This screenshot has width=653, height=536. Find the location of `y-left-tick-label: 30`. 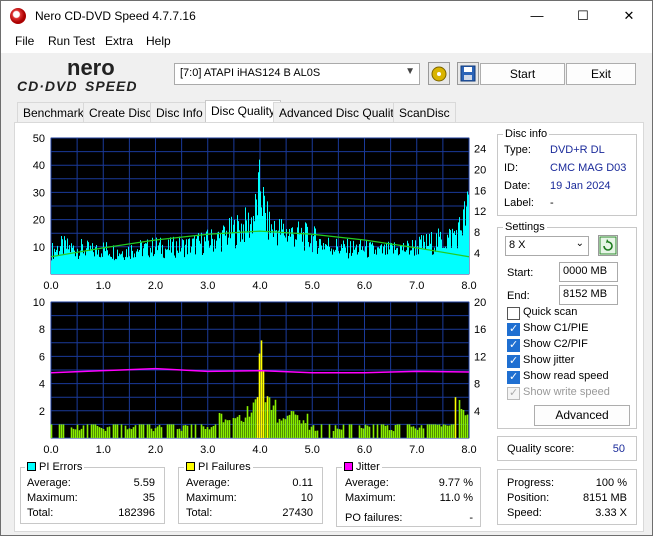

y-left-tick-label: 30 is located at coordinates (39, 193).